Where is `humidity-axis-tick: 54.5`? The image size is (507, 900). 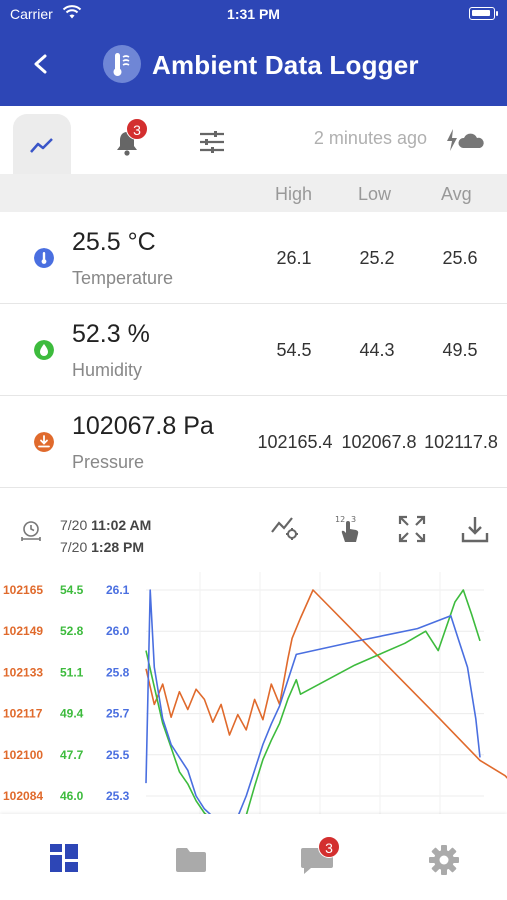 humidity-axis-tick: 54.5 is located at coordinates (72, 590).